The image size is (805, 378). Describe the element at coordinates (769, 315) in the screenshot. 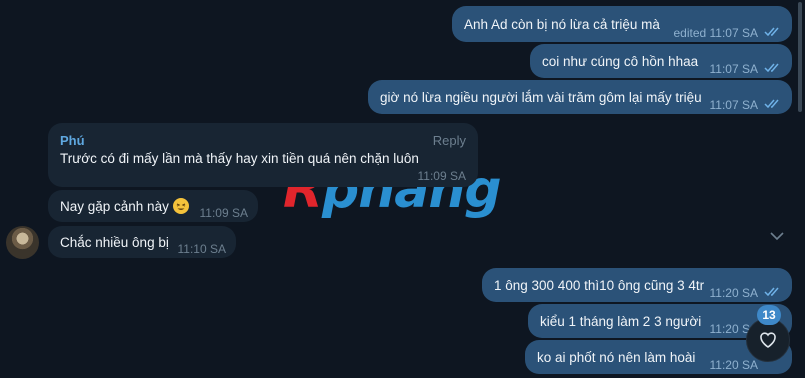

I see `unread-badge: 13` at that location.